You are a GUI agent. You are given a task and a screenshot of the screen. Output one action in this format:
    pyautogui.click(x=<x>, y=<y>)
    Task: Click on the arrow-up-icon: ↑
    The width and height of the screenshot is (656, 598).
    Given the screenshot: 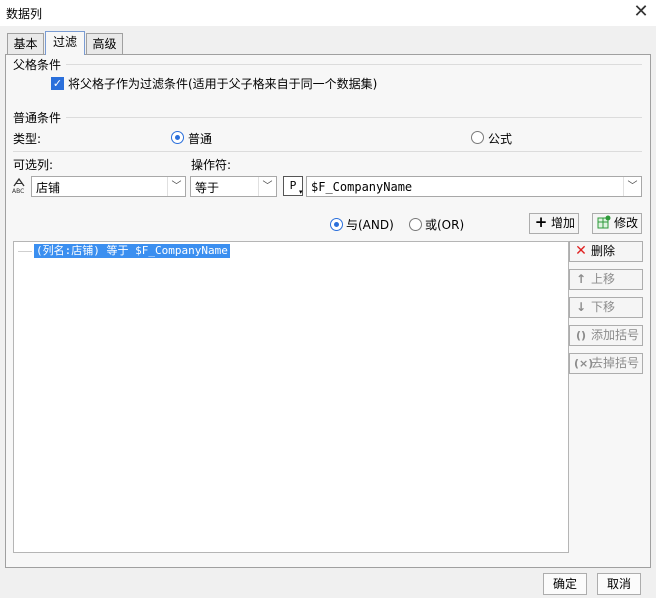 What is the action you would take?
    pyautogui.click(x=581, y=279)
    